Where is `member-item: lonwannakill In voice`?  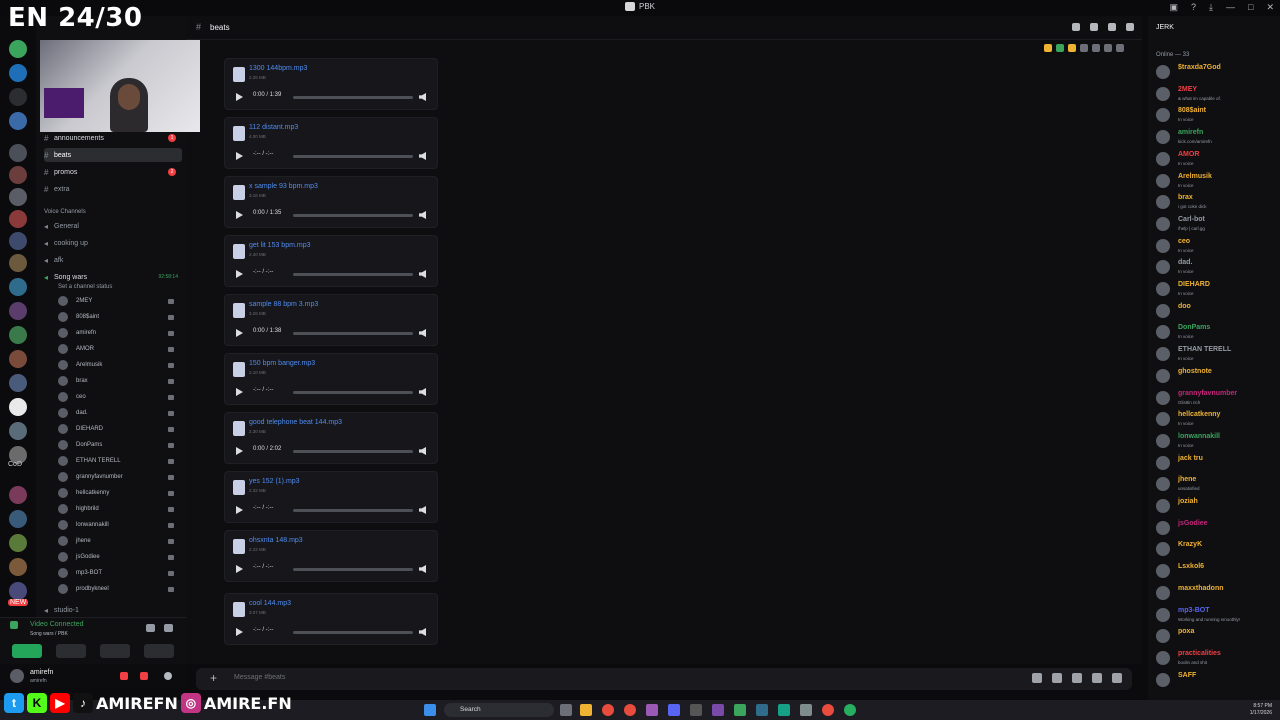
member-item: lonwannakill In voice is located at coordinates (1216, 441).